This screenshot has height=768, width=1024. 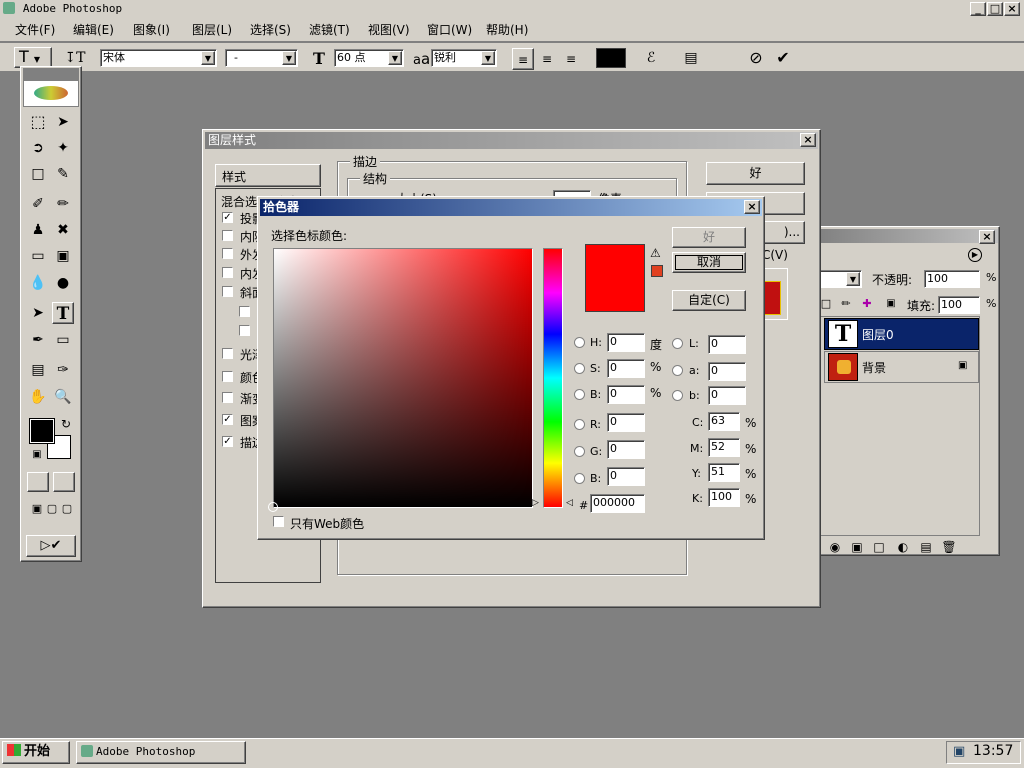 I want to click on warp-text-icon: ℰ, so click(x=651, y=58).